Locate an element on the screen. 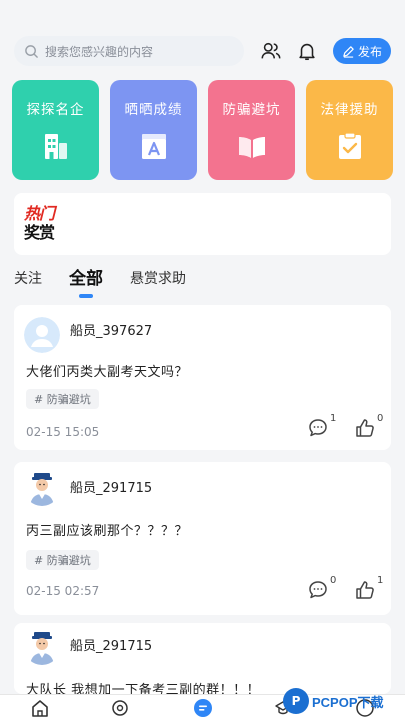  top-bar: 搜索您感兴趣的内容 发布 is located at coordinates (202, 36).